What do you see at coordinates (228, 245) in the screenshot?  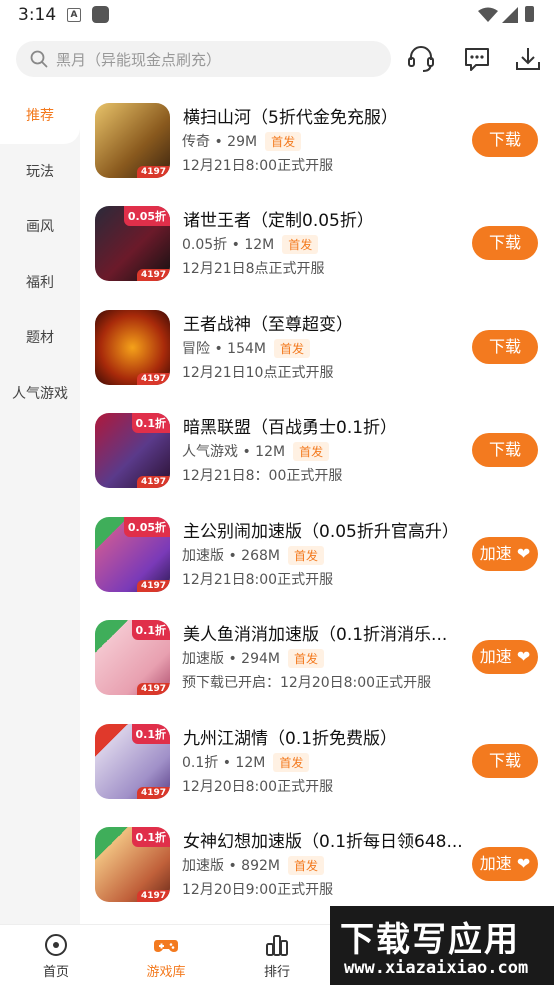 I see `game-meta-text: 0.05折 • 12M` at bounding box center [228, 245].